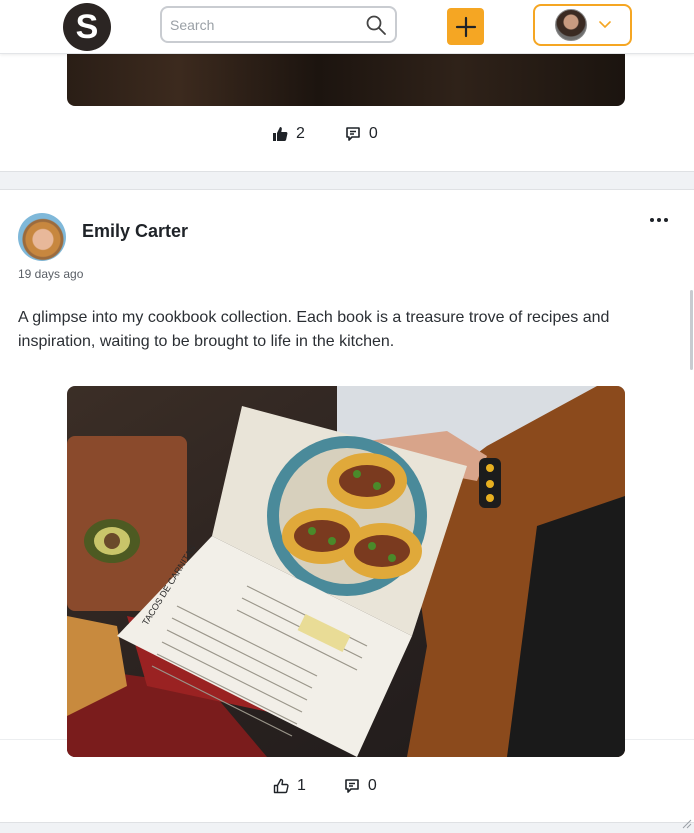 Image resolution: width=694 pixels, height=833 pixels. I want to click on previous-post-reactions: 2 0, so click(325, 134).